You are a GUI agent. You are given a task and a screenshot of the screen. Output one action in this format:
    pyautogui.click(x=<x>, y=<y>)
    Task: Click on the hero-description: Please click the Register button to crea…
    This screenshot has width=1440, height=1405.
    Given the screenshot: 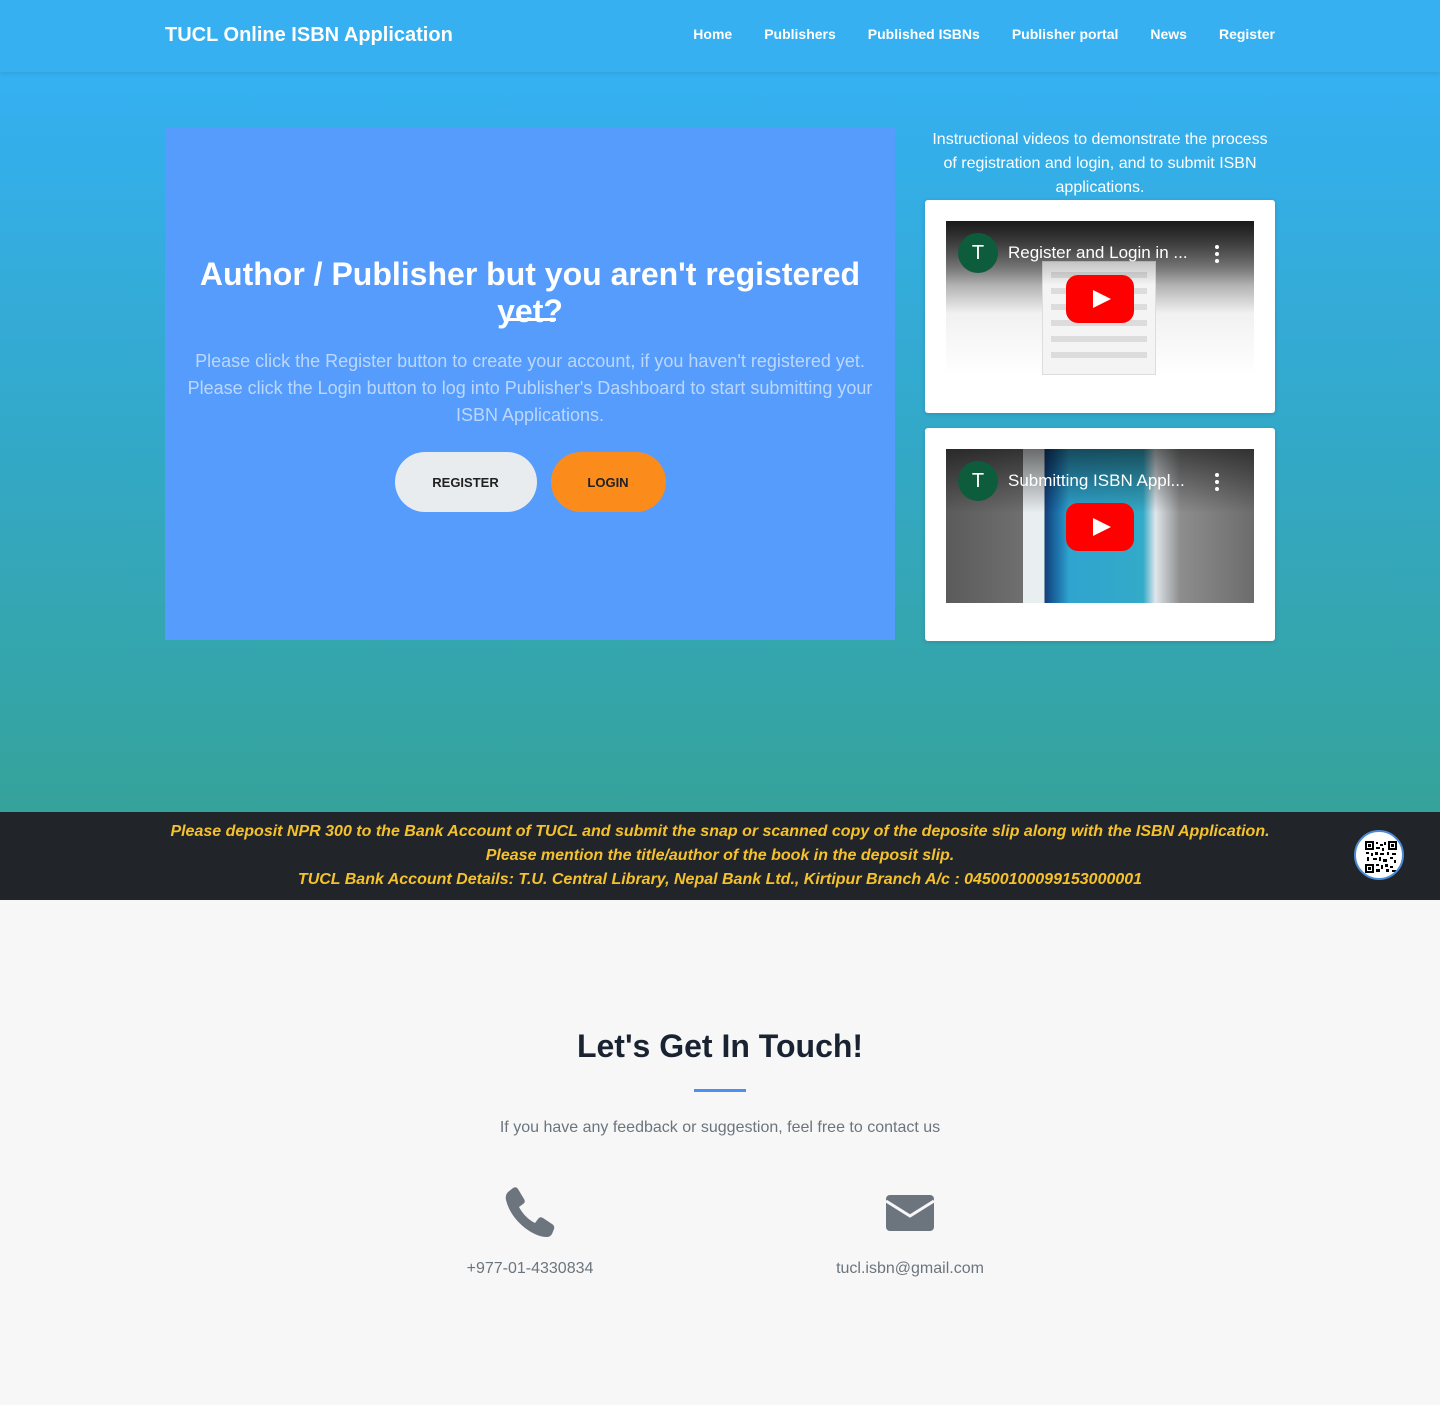 What is the action you would take?
    pyautogui.click(x=530, y=388)
    